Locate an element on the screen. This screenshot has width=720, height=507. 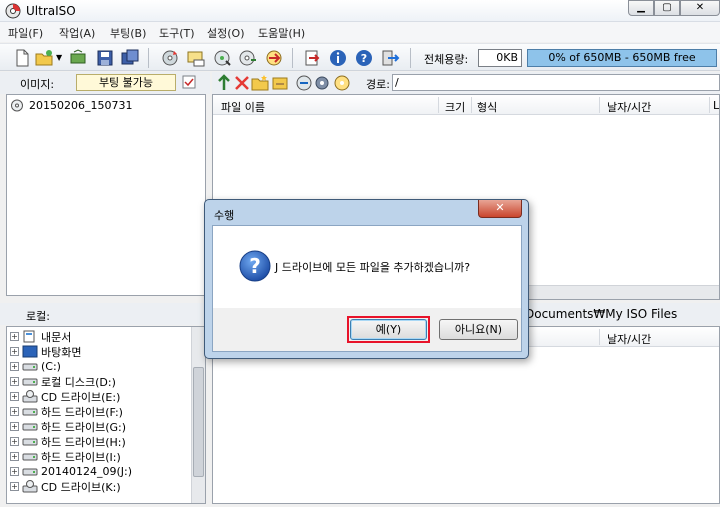
dialog-body: ? J 드라이브에 모든 파일을 추가하겠습니까? 예(Y) 아니요(N) is located at coordinates (367, 288).